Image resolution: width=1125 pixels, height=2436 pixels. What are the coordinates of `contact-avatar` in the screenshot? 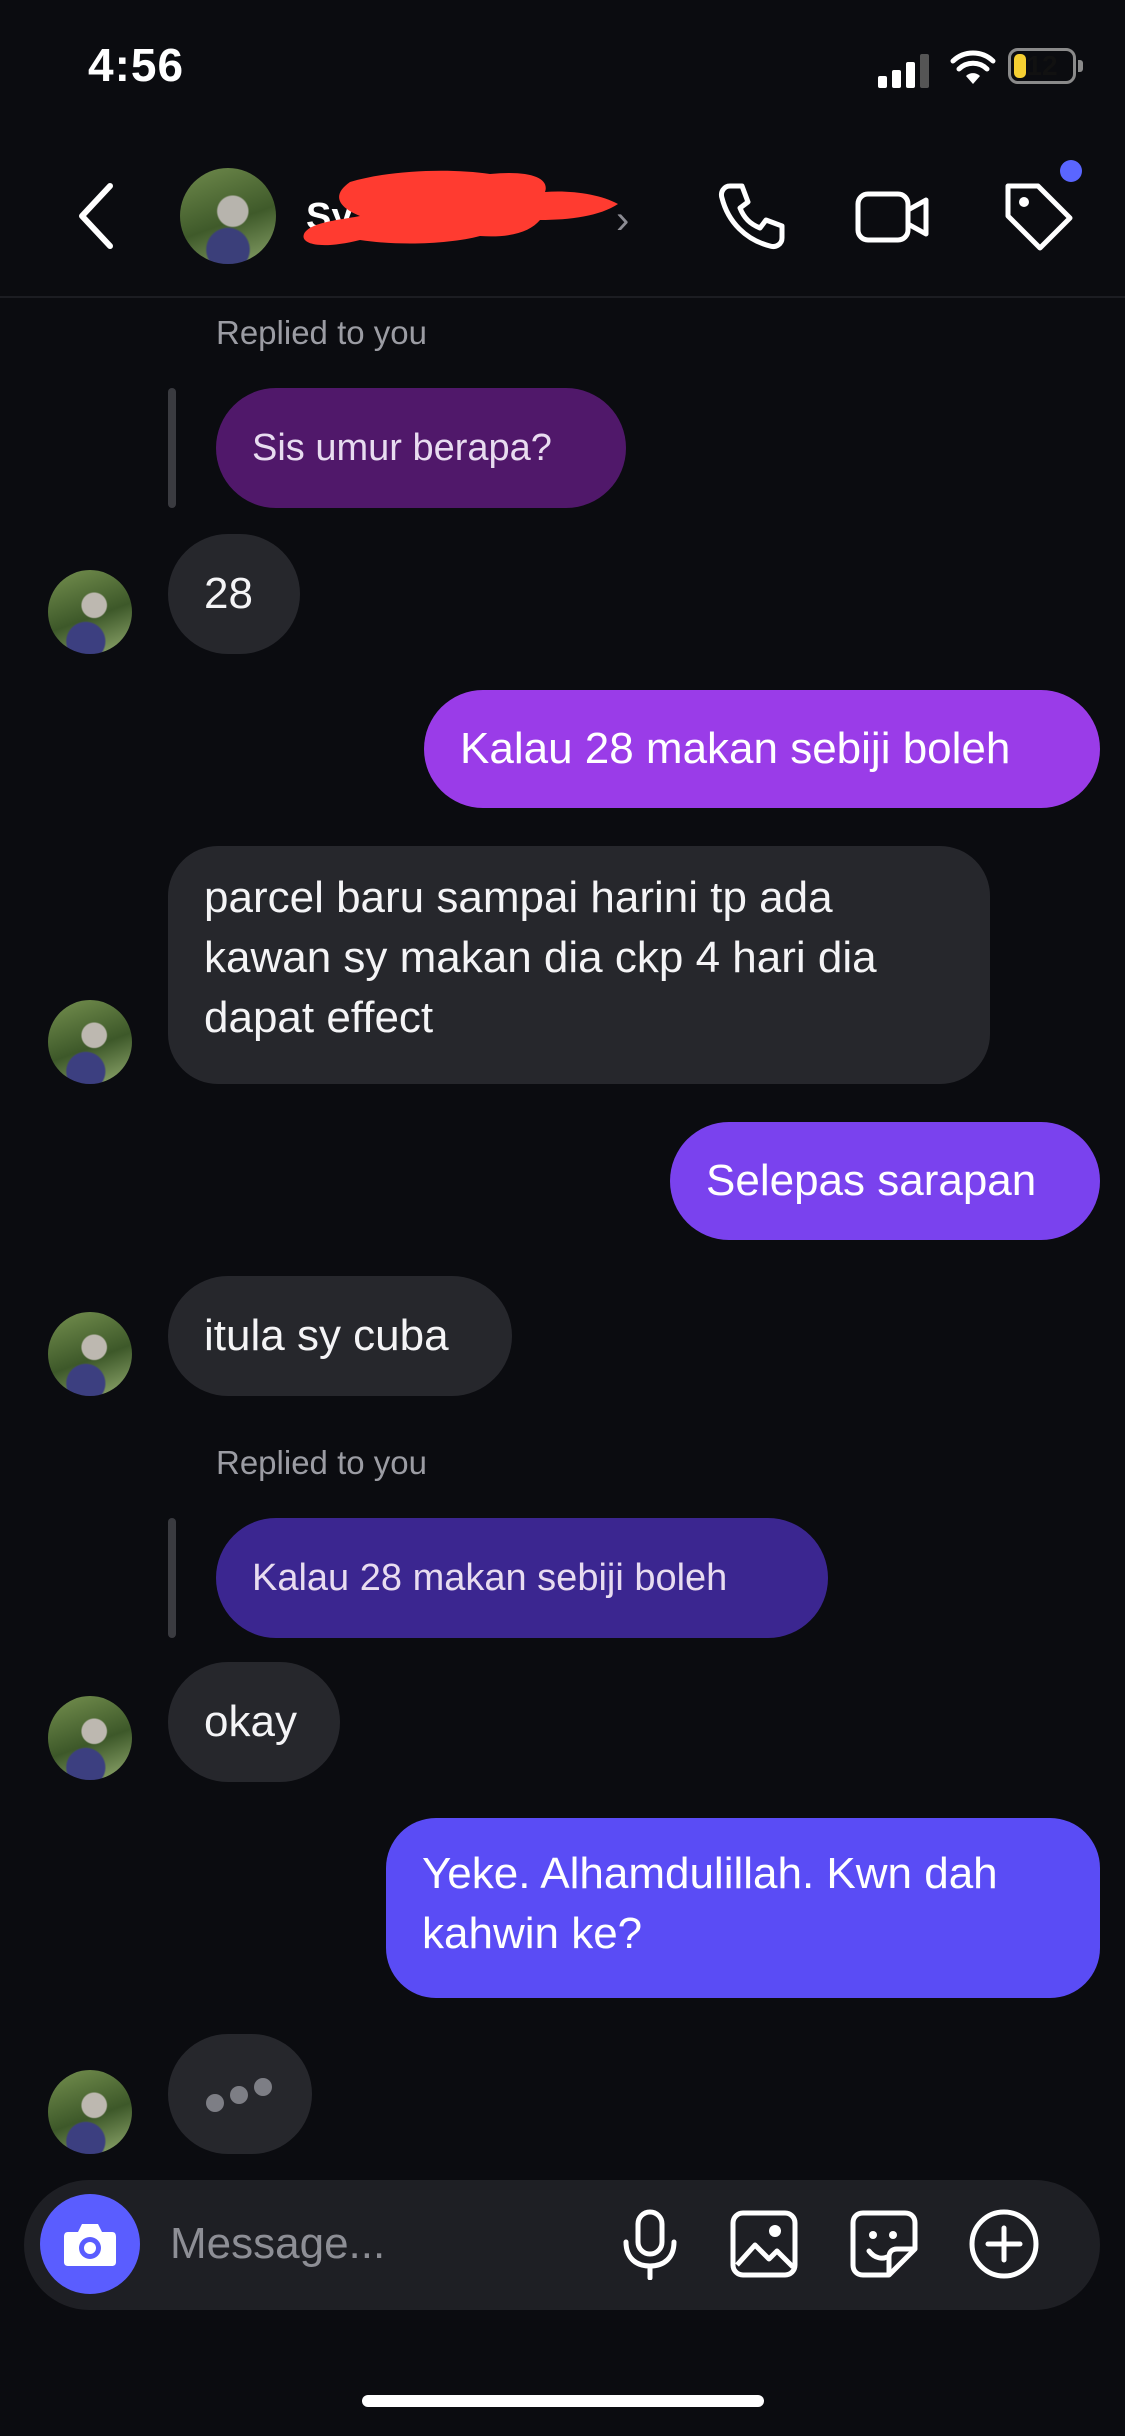 It's located at (228, 216).